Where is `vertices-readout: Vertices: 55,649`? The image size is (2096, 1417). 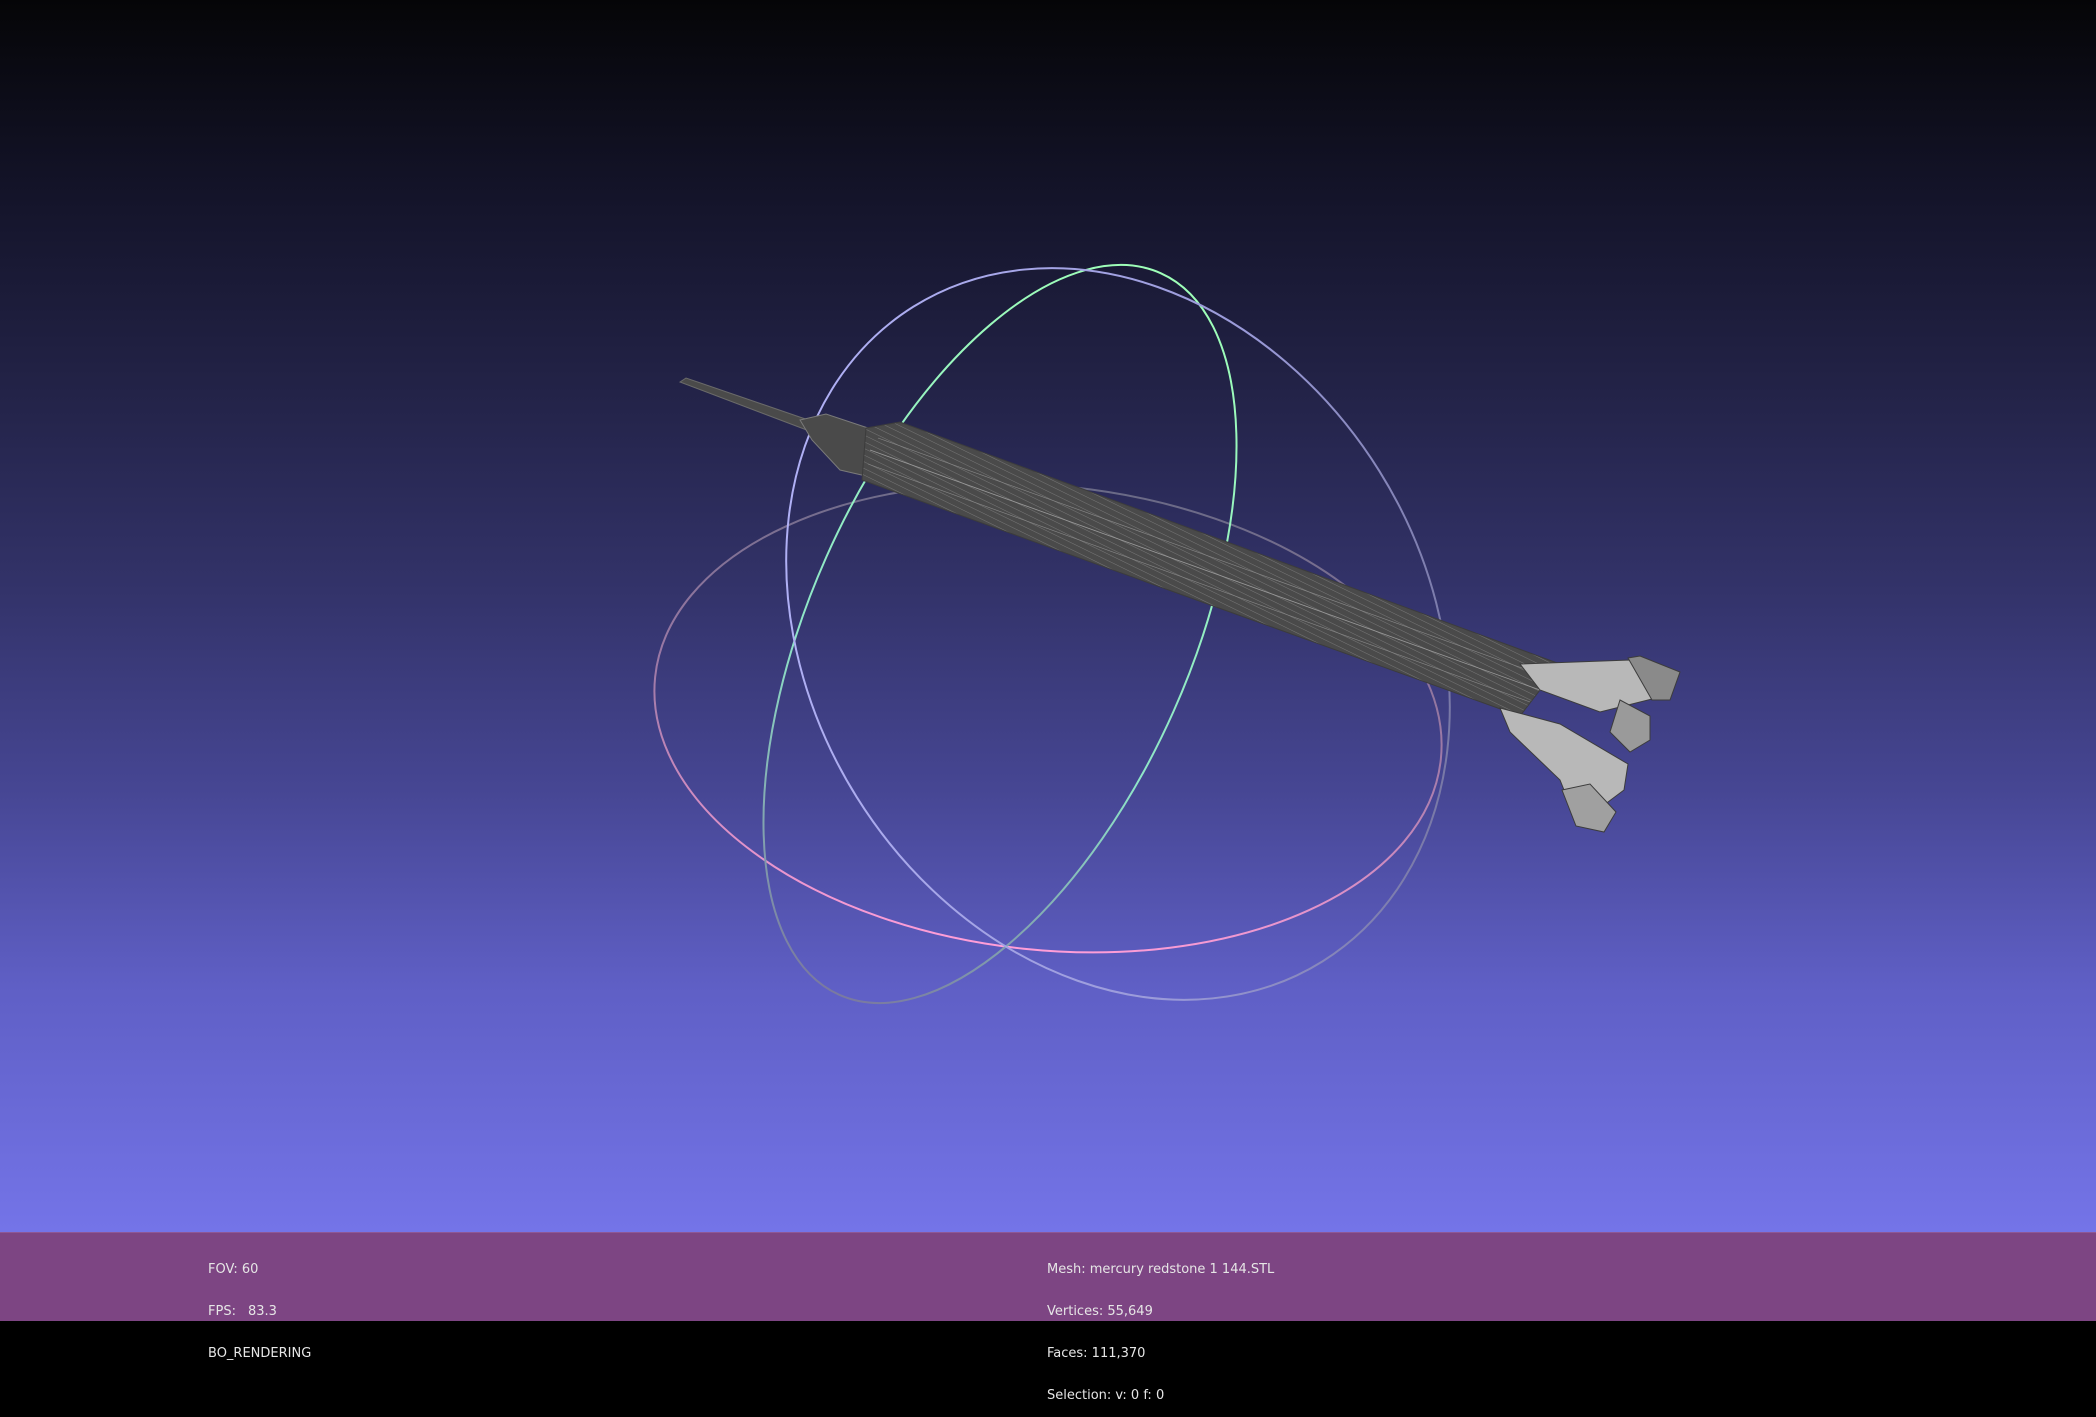 vertices-readout: Vertices: 55,649 is located at coordinates (1100, 1311).